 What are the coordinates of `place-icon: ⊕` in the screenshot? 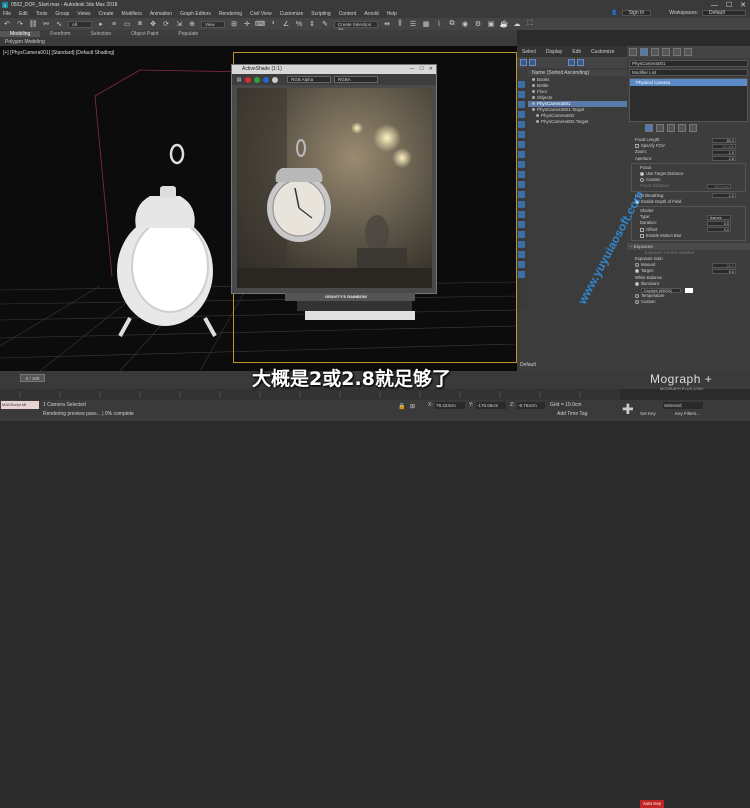 It's located at (192, 24).